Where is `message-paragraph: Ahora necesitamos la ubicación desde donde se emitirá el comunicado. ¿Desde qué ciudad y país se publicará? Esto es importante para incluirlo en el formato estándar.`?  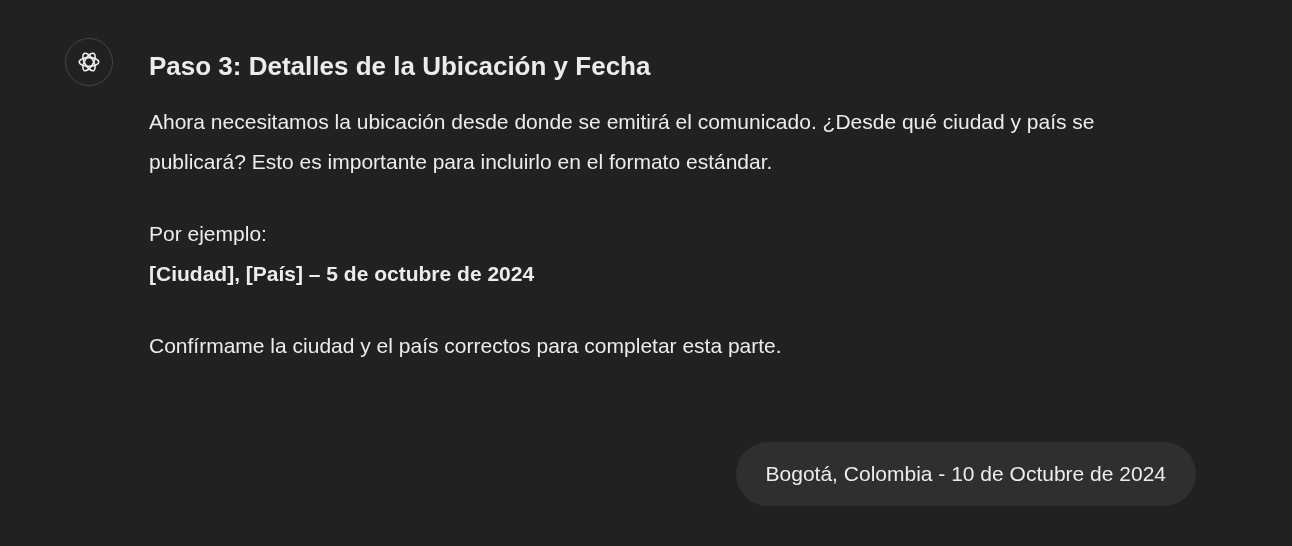
message-paragraph: Ahora necesitamos la ubicación desde donde se emitirá el comunicado. ¿Desde qué ciudad y país se publicará? Esto es importante para incluirlo en el formato estándar. is located at coordinates (622, 142).